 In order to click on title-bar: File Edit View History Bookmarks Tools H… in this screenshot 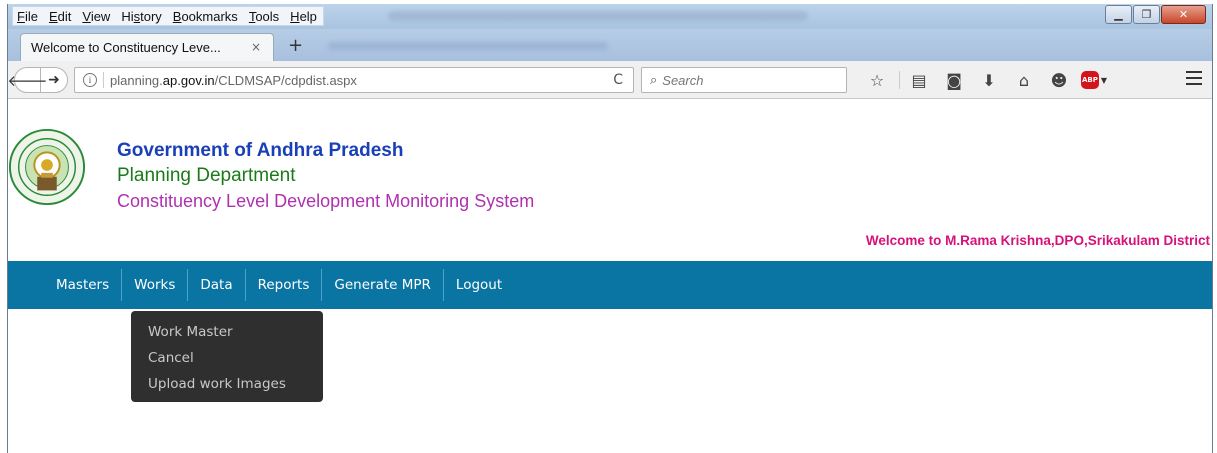, I will do `click(610, 16)`.